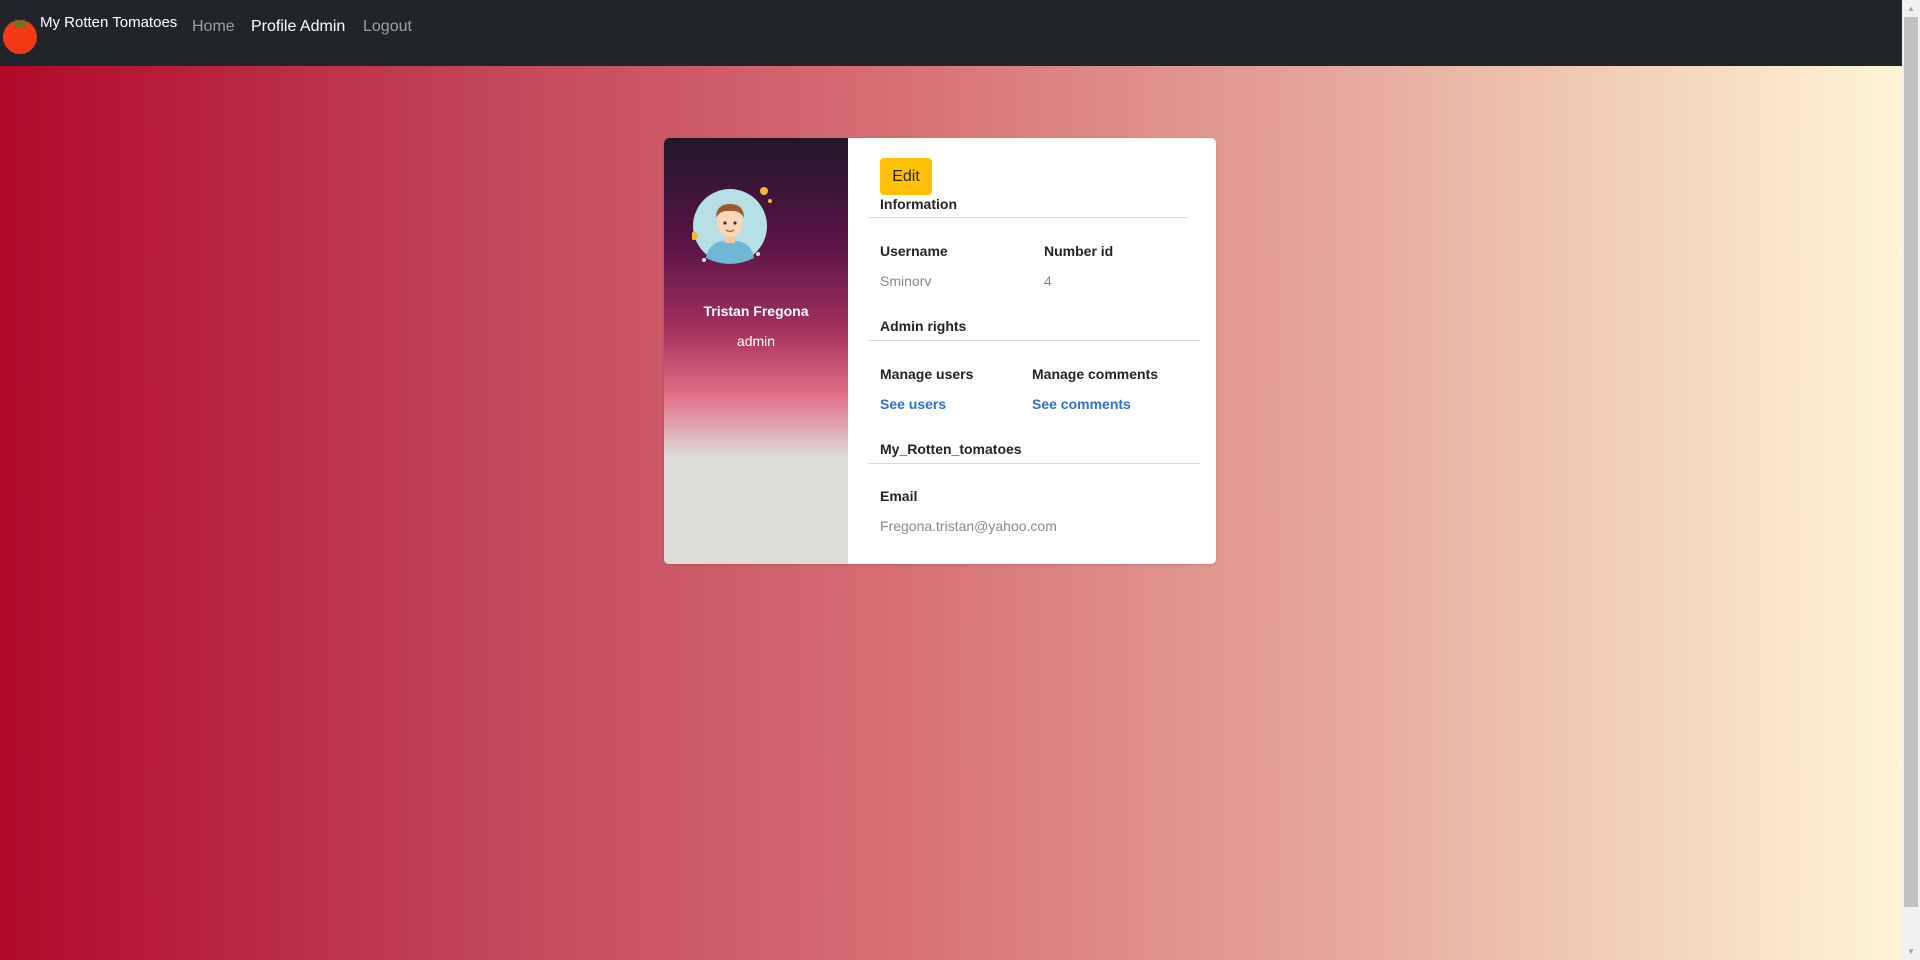 The image size is (1920, 960). I want to click on scroll-down-arrow-icon: ▼, so click(1911, 951).